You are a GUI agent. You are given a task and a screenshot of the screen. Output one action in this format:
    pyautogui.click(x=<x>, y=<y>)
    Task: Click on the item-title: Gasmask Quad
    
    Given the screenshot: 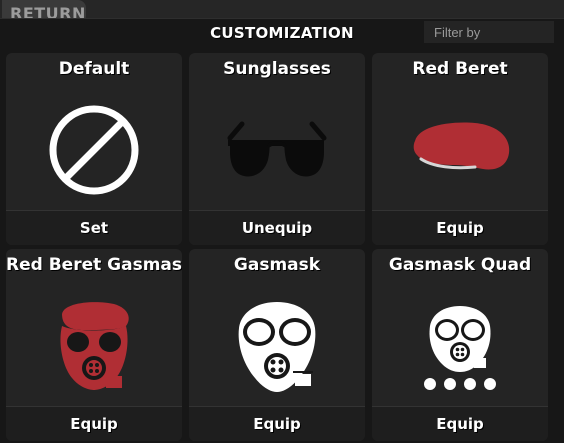 What is the action you would take?
    pyautogui.click(x=460, y=265)
    